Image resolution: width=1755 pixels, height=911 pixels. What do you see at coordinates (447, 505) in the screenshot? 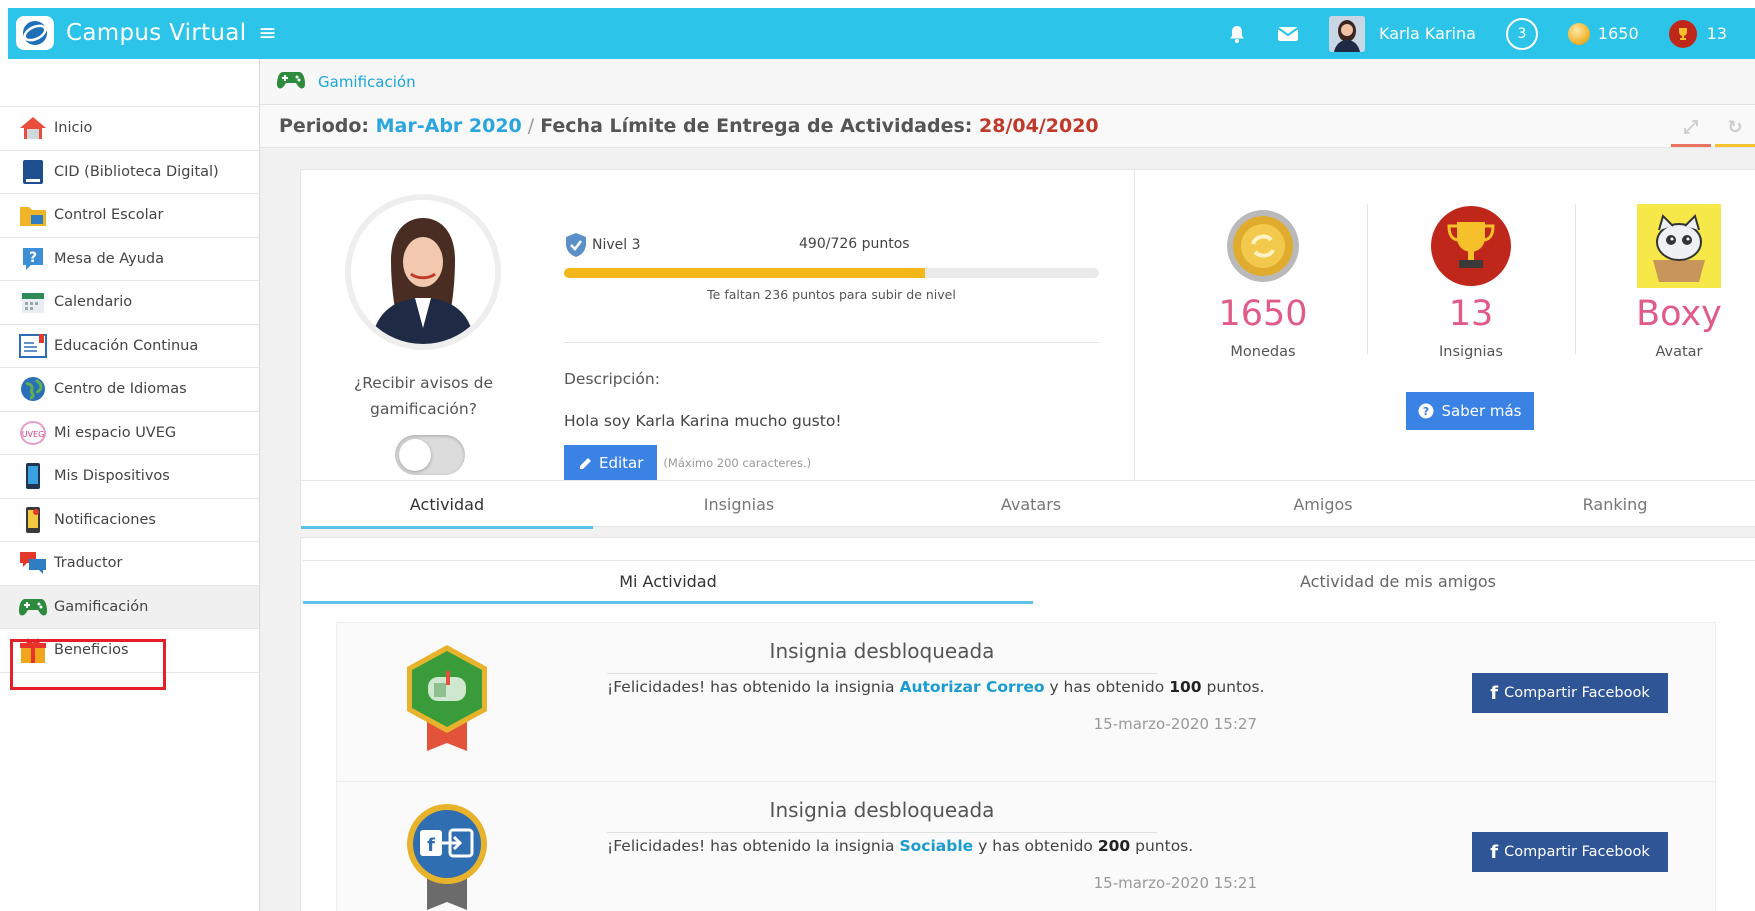
I see `tab-actividad: Actividad` at bounding box center [447, 505].